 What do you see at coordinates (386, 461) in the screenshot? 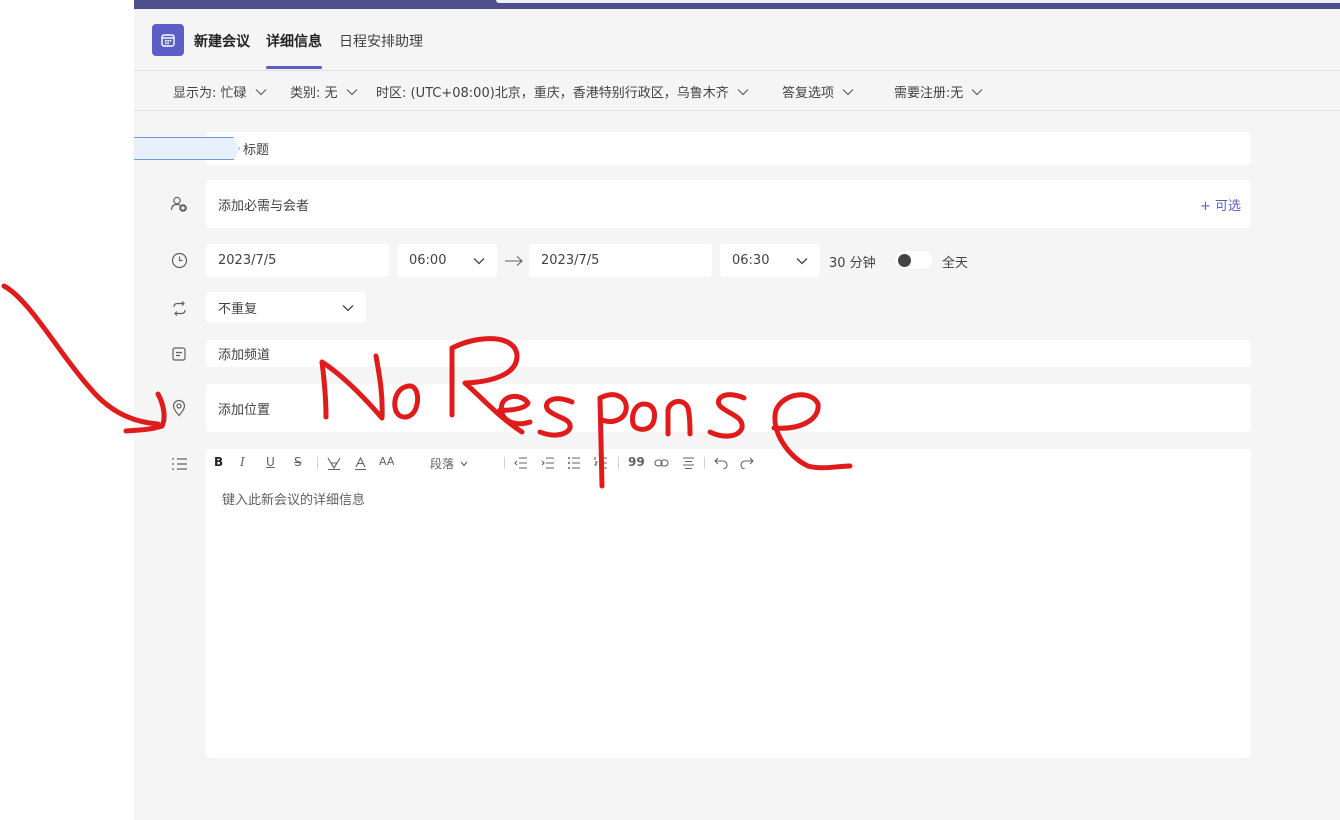
I see `font-size-button: AA` at bounding box center [386, 461].